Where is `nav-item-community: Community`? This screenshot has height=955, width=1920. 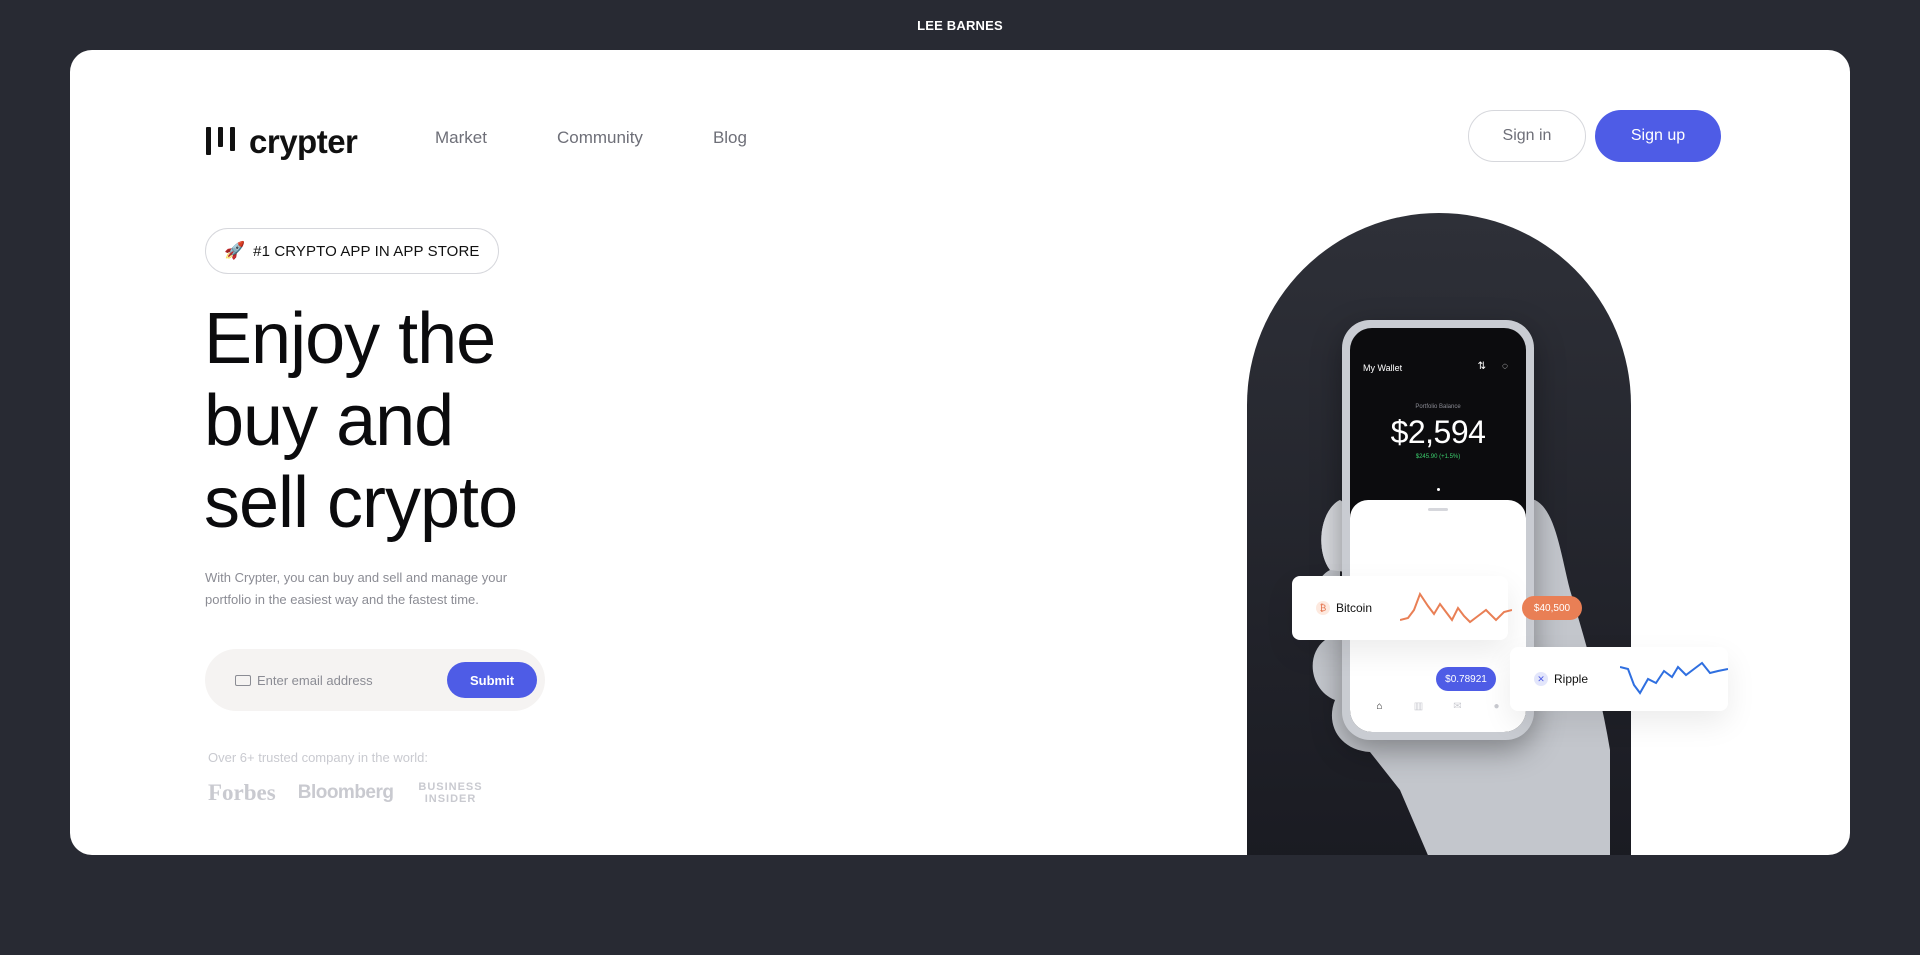 nav-item-community: Community is located at coordinates (600, 138).